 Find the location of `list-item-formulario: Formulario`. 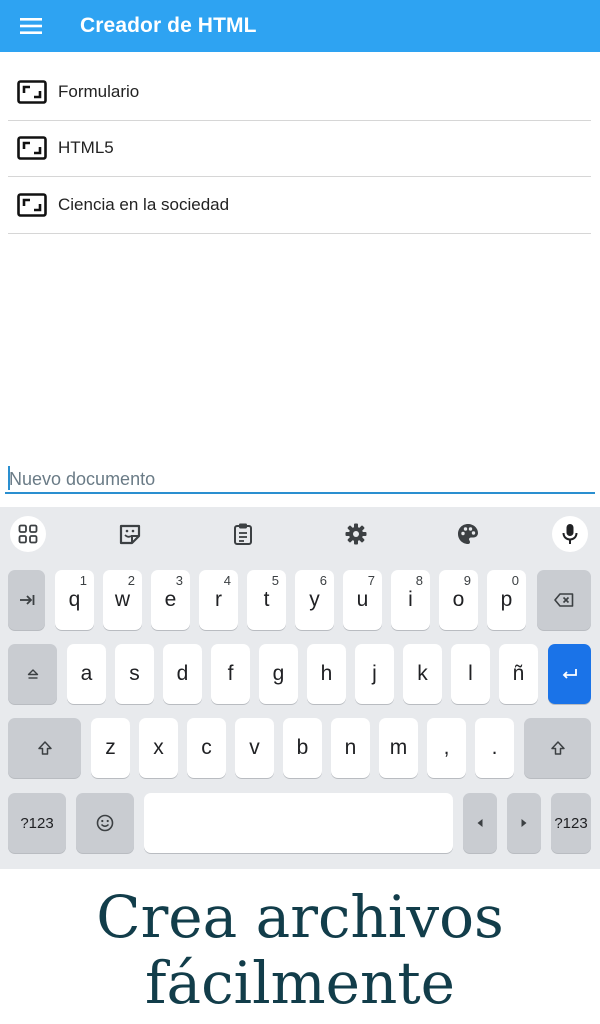

list-item-formulario: Formulario is located at coordinates (299, 92).